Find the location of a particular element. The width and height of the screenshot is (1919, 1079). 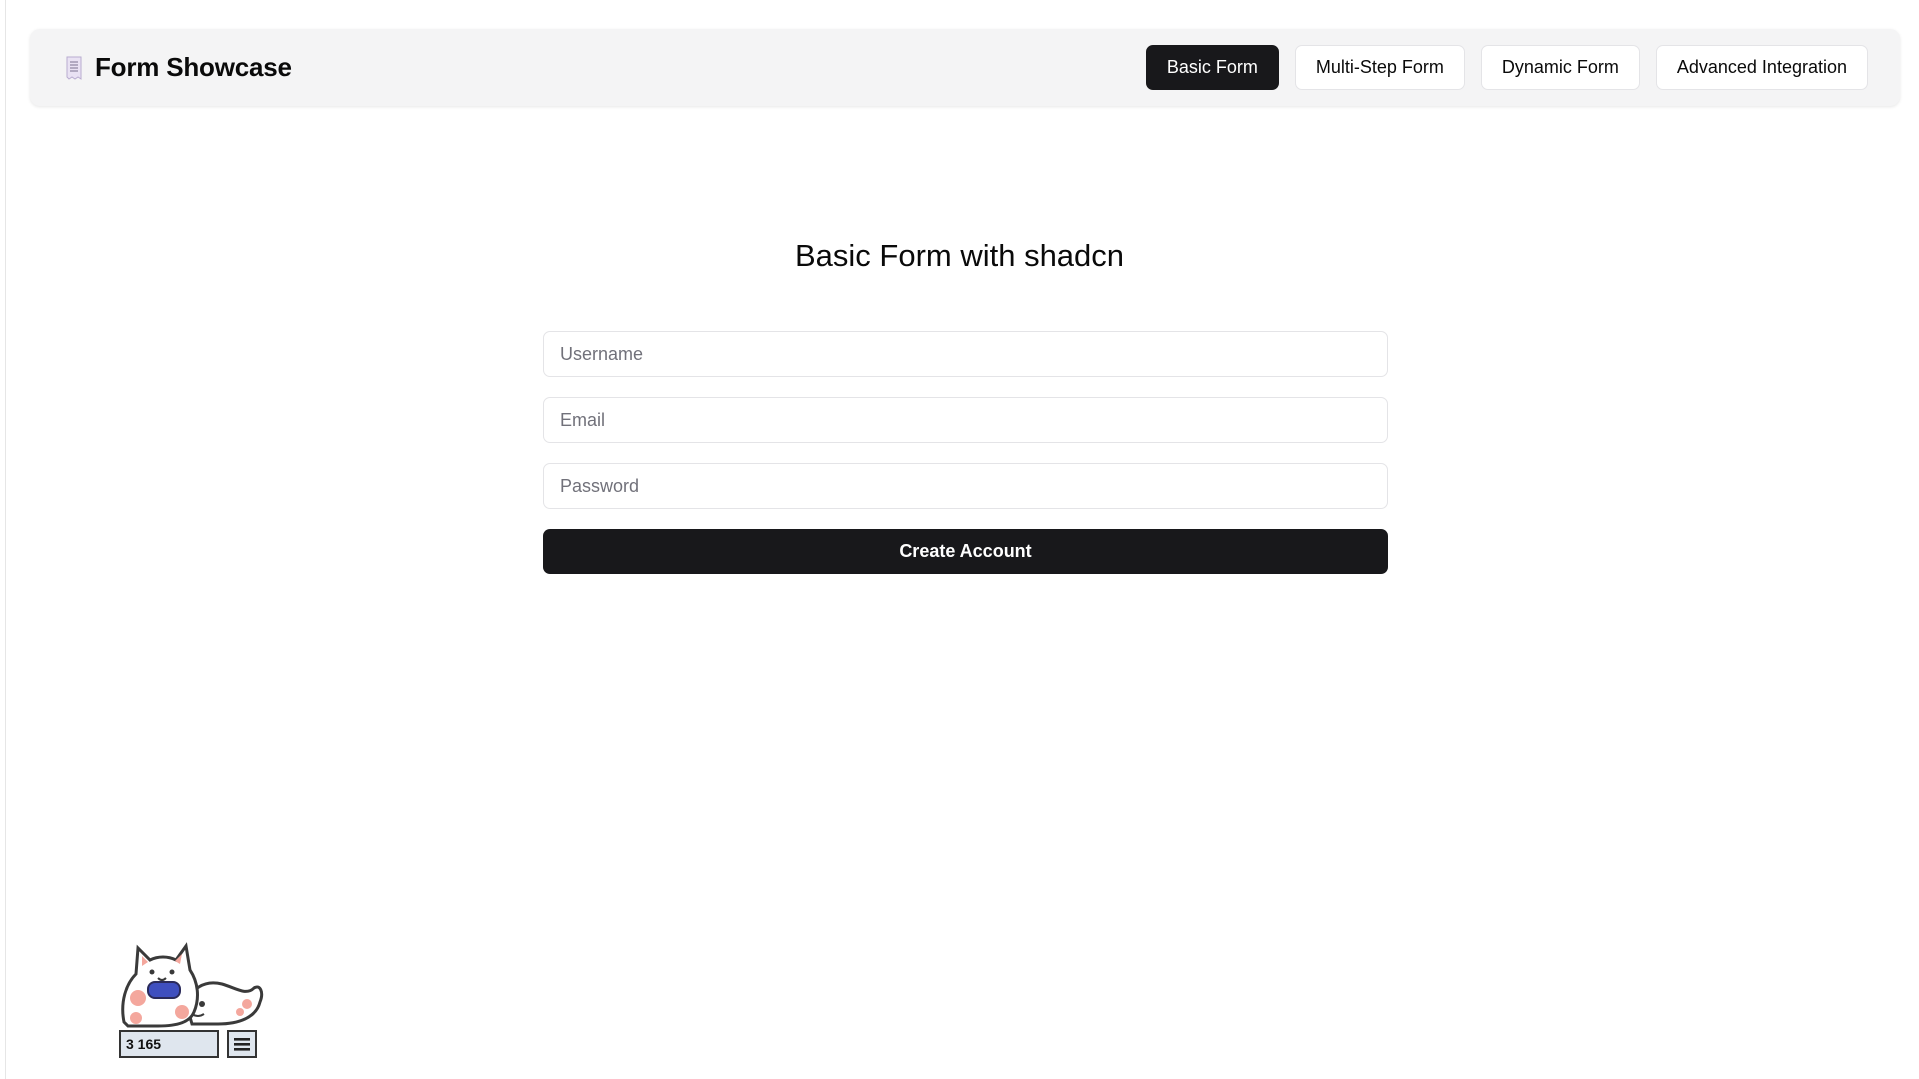

brand: Form Showcase is located at coordinates (178, 67).